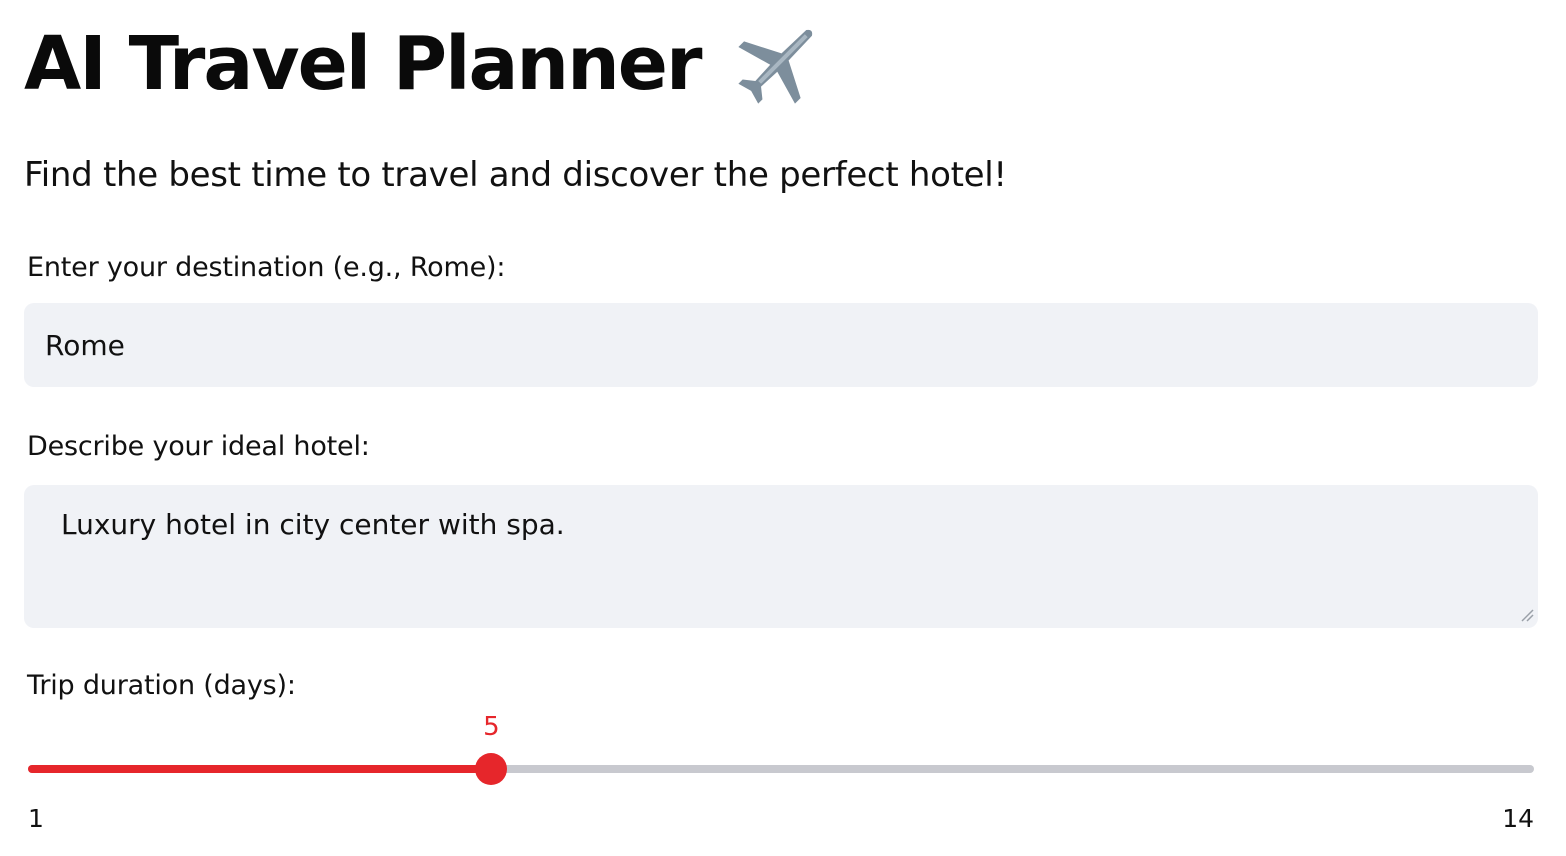  Describe the element at coordinates (198, 446) in the screenshot. I see `hotel-description-label: Describe your ideal hotel:` at that location.